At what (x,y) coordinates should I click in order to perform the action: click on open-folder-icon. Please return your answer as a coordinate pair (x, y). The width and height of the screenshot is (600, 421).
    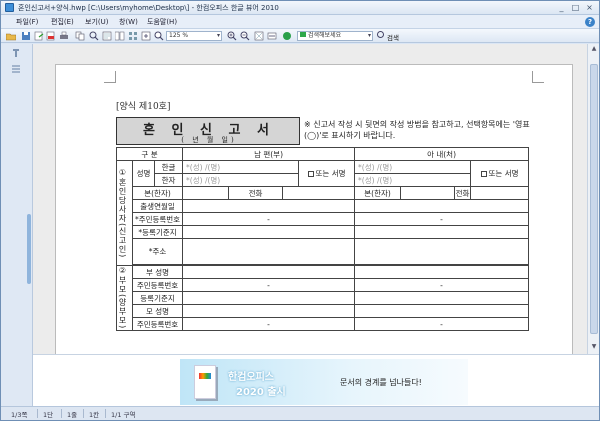
    Looking at the image, I should click on (11, 36).